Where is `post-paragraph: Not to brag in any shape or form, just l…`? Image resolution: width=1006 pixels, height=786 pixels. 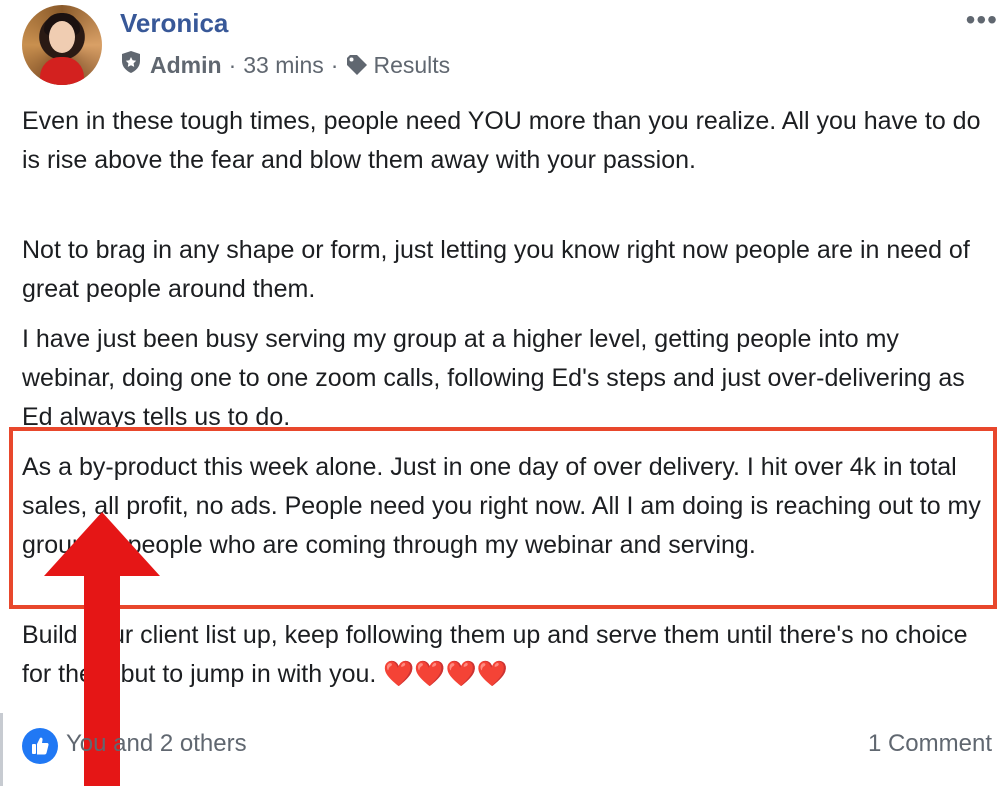
post-paragraph: Not to brag in any shape or form, just l… is located at coordinates (496, 269).